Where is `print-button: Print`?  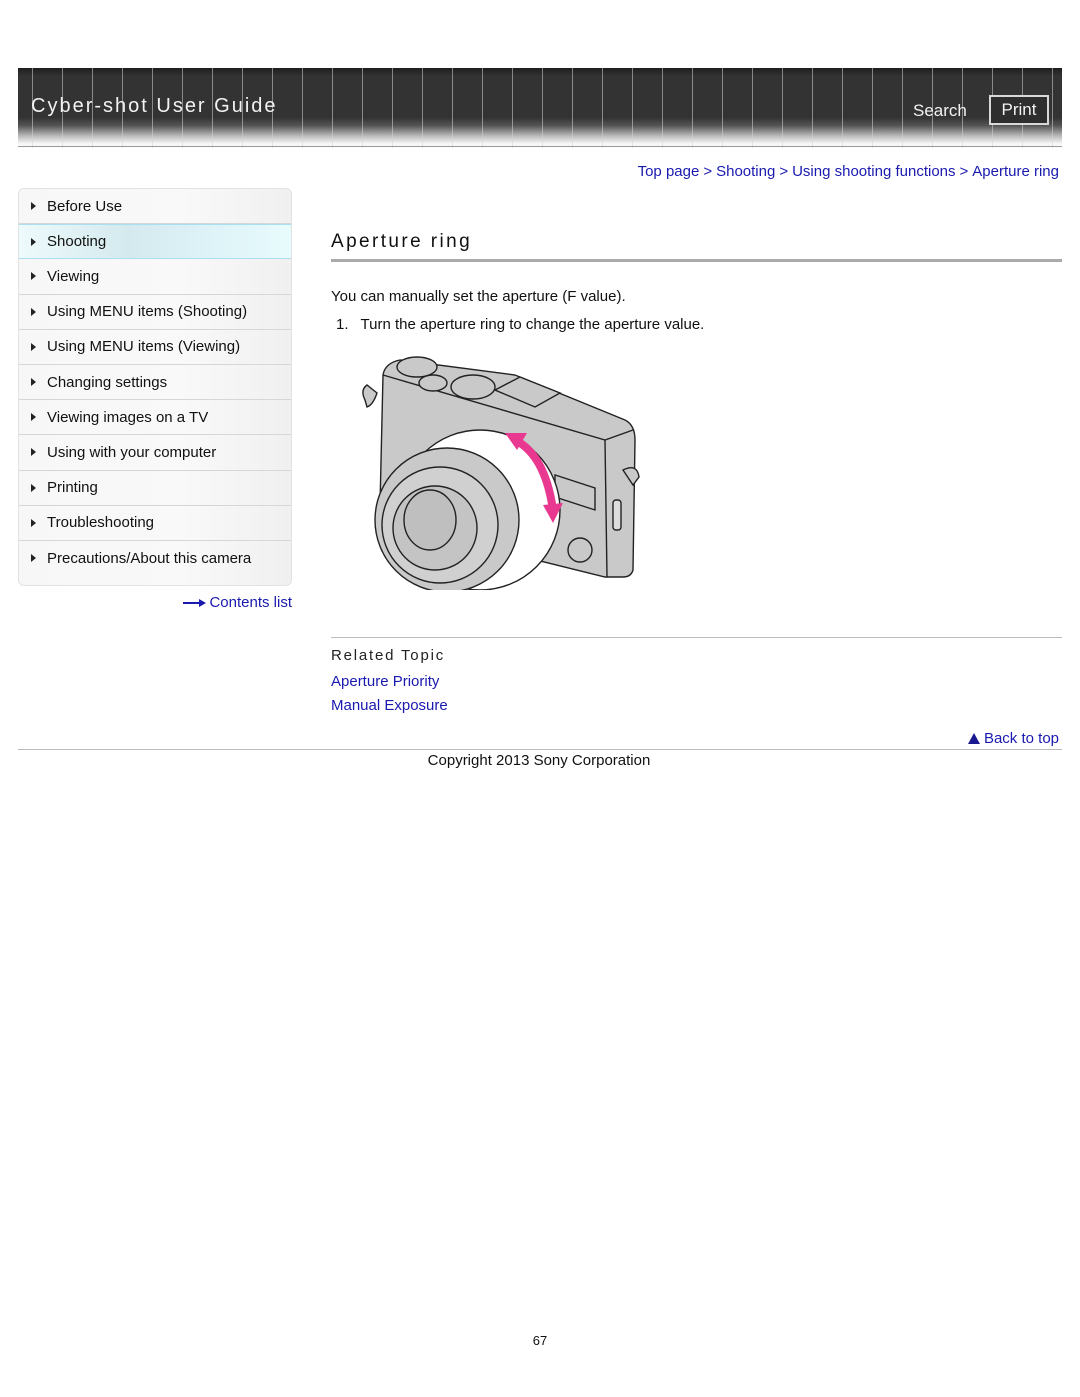 print-button: Print is located at coordinates (1019, 110).